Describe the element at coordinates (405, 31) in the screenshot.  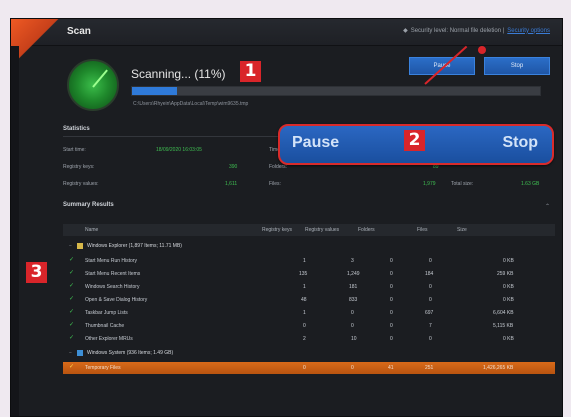
I see `shield-icon: ◆` at that location.